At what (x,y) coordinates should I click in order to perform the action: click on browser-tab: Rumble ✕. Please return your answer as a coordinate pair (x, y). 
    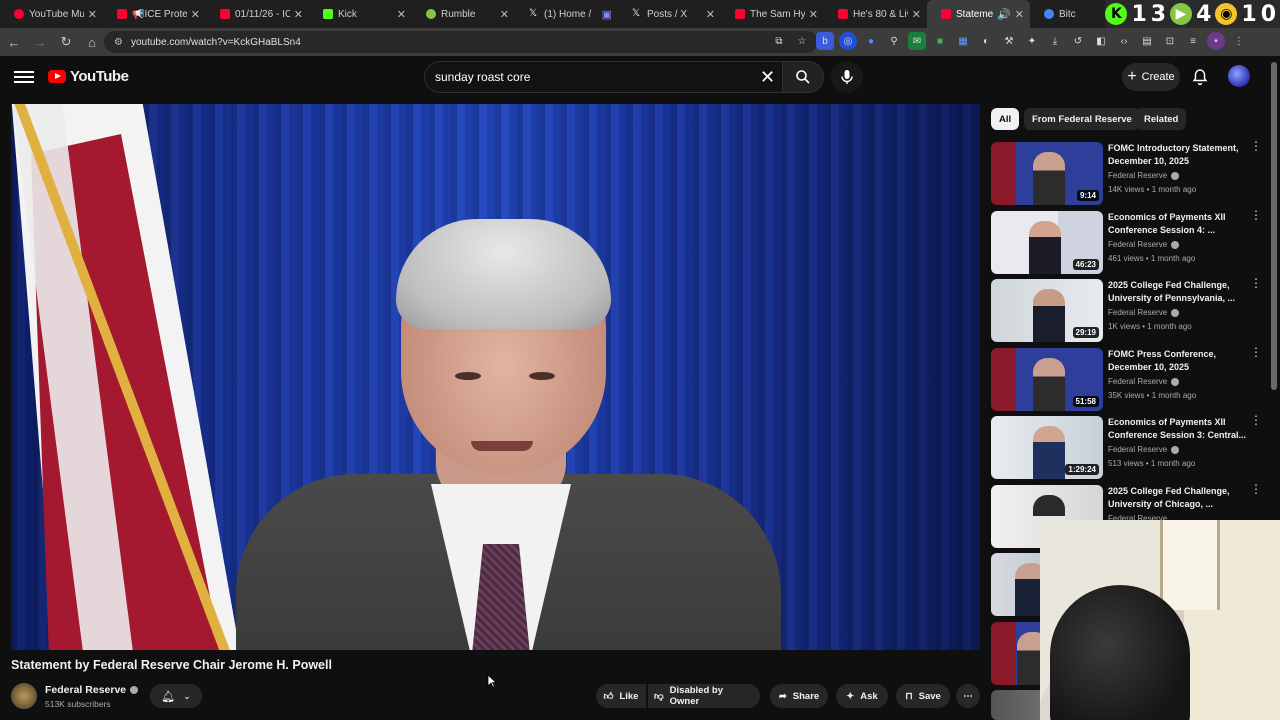
    Looking at the image, I should click on (463, 14).